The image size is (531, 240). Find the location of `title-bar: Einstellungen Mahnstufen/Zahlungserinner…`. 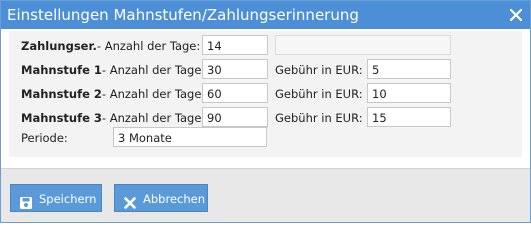

title-bar: Einstellungen Mahnstufen/Zahlungserinner… is located at coordinates (265, 15).